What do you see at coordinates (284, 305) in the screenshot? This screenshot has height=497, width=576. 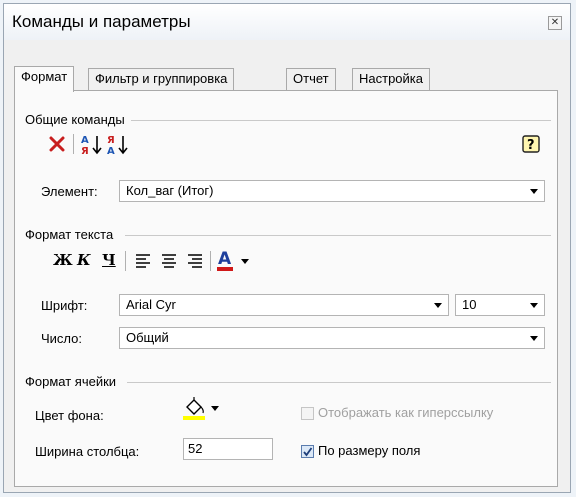 I see `font-select: Arial Cyr` at bounding box center [284, 305].